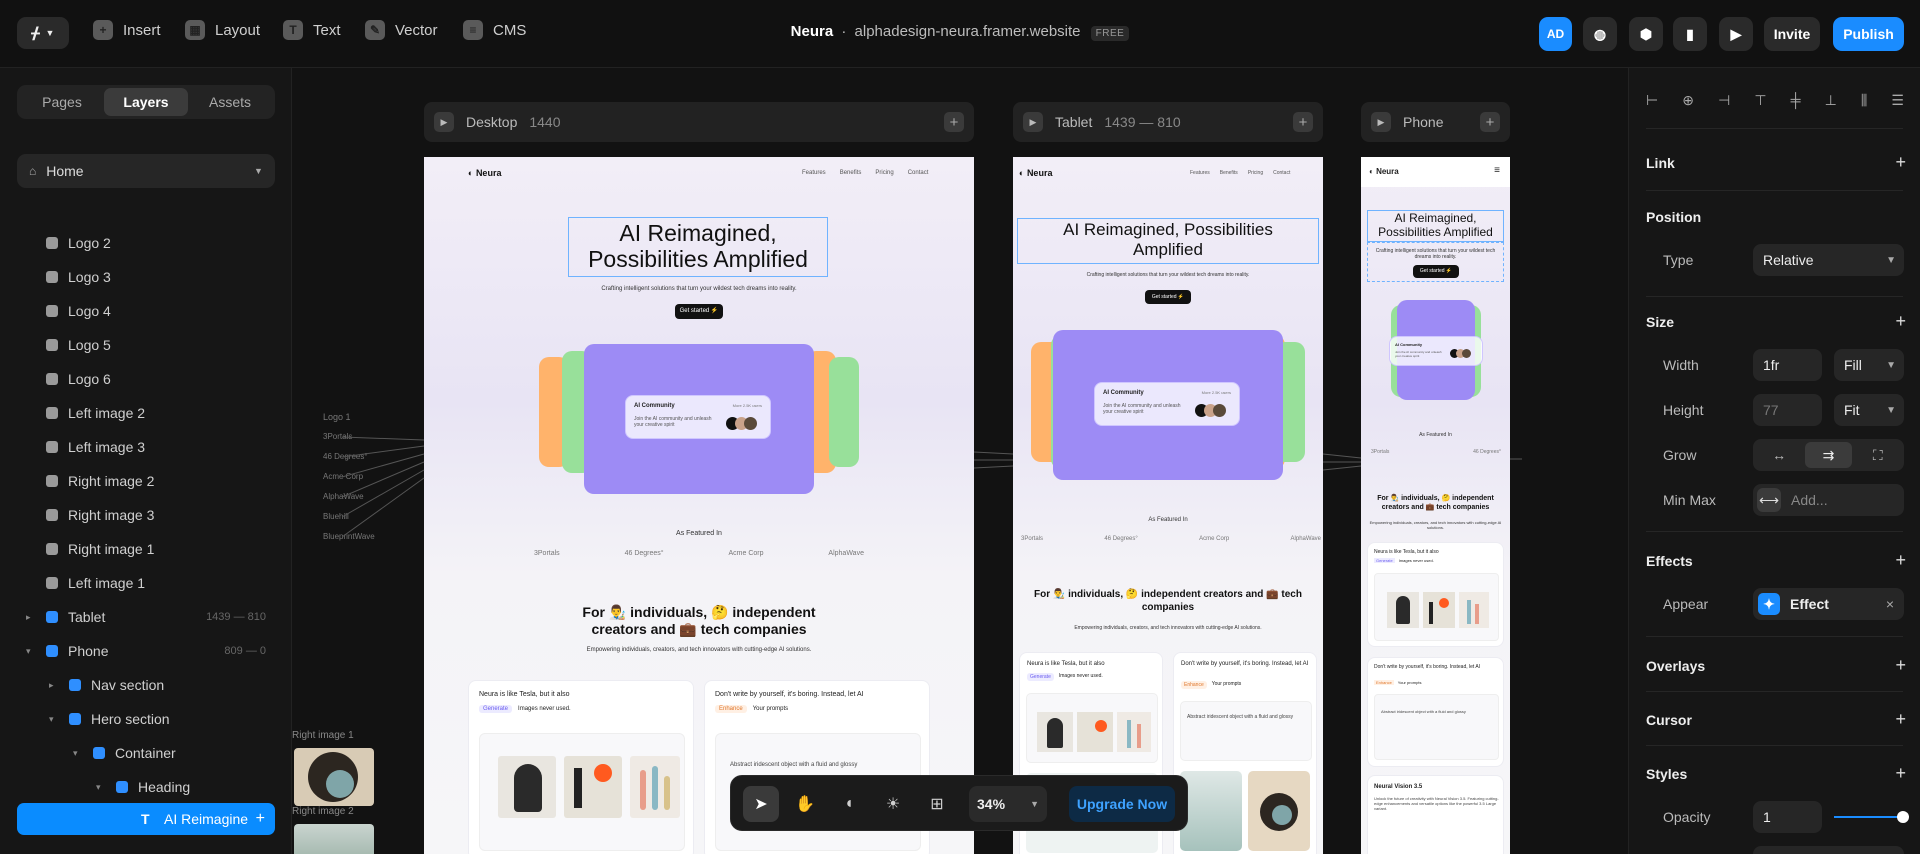 The image size is (1920, 854). I want to click on layer-item: Logo 5, so click(78, 345).